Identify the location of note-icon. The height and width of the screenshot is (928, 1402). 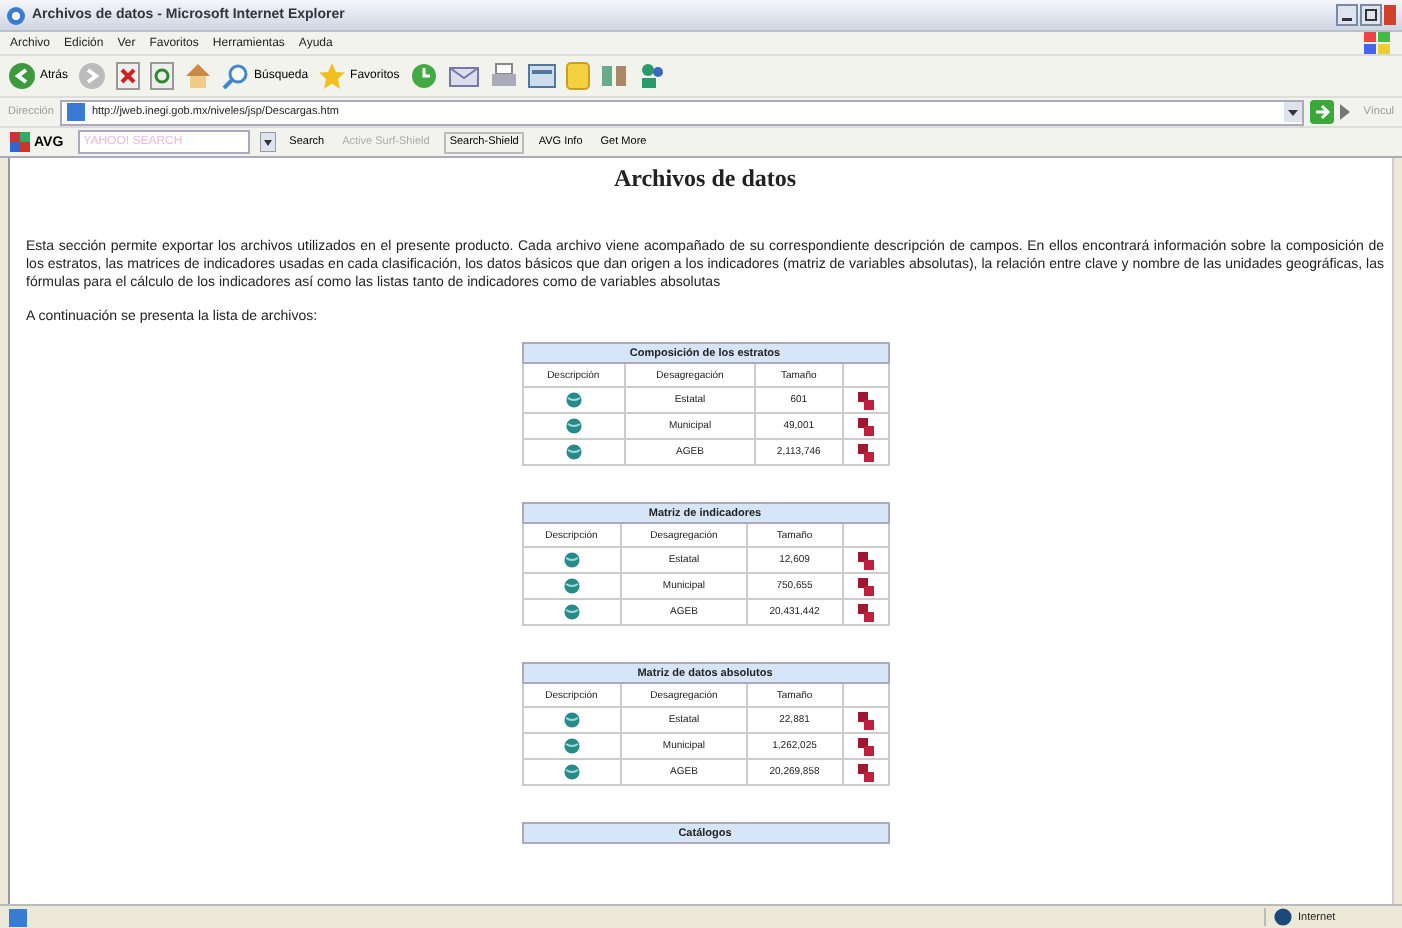
(577, 76).